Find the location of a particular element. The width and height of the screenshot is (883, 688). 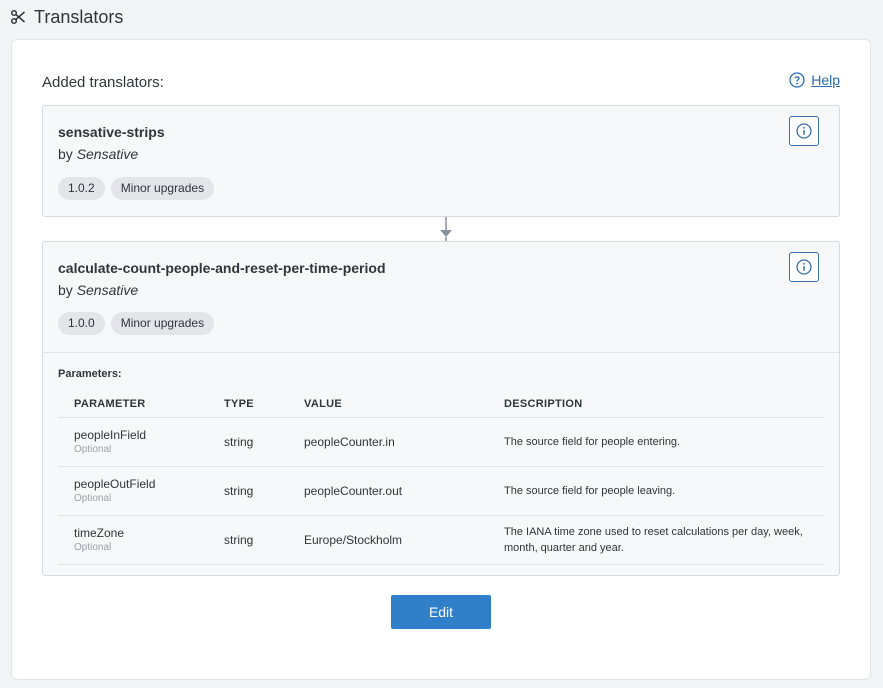

parameters-label: Parameters: is located at coordinates (90, 374).